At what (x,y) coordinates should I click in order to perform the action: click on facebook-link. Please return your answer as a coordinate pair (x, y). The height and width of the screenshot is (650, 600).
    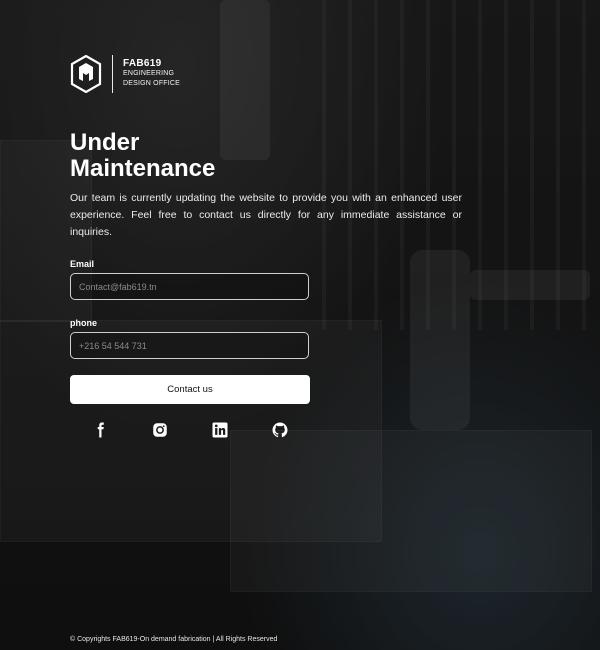
    Looking at the image, I should click on (100, 430).